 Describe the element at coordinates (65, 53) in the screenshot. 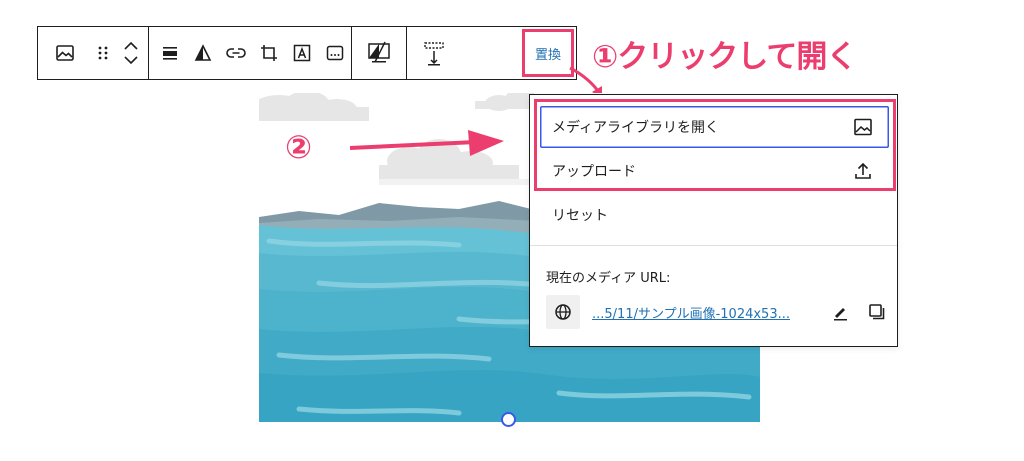

I see `image-icon` at that location.